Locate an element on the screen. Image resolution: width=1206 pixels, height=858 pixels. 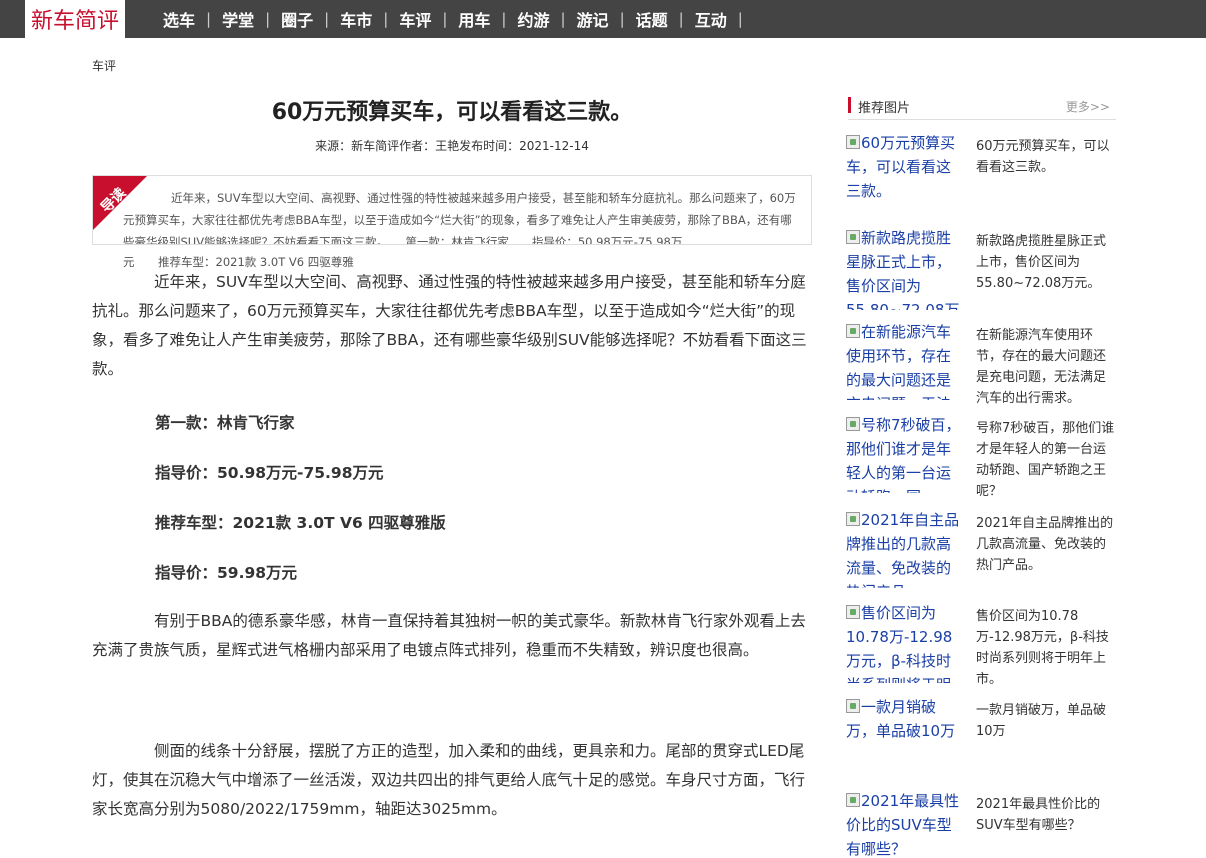
nav-item-xuetang: 学堂 | is located at coordinates (240, 19).